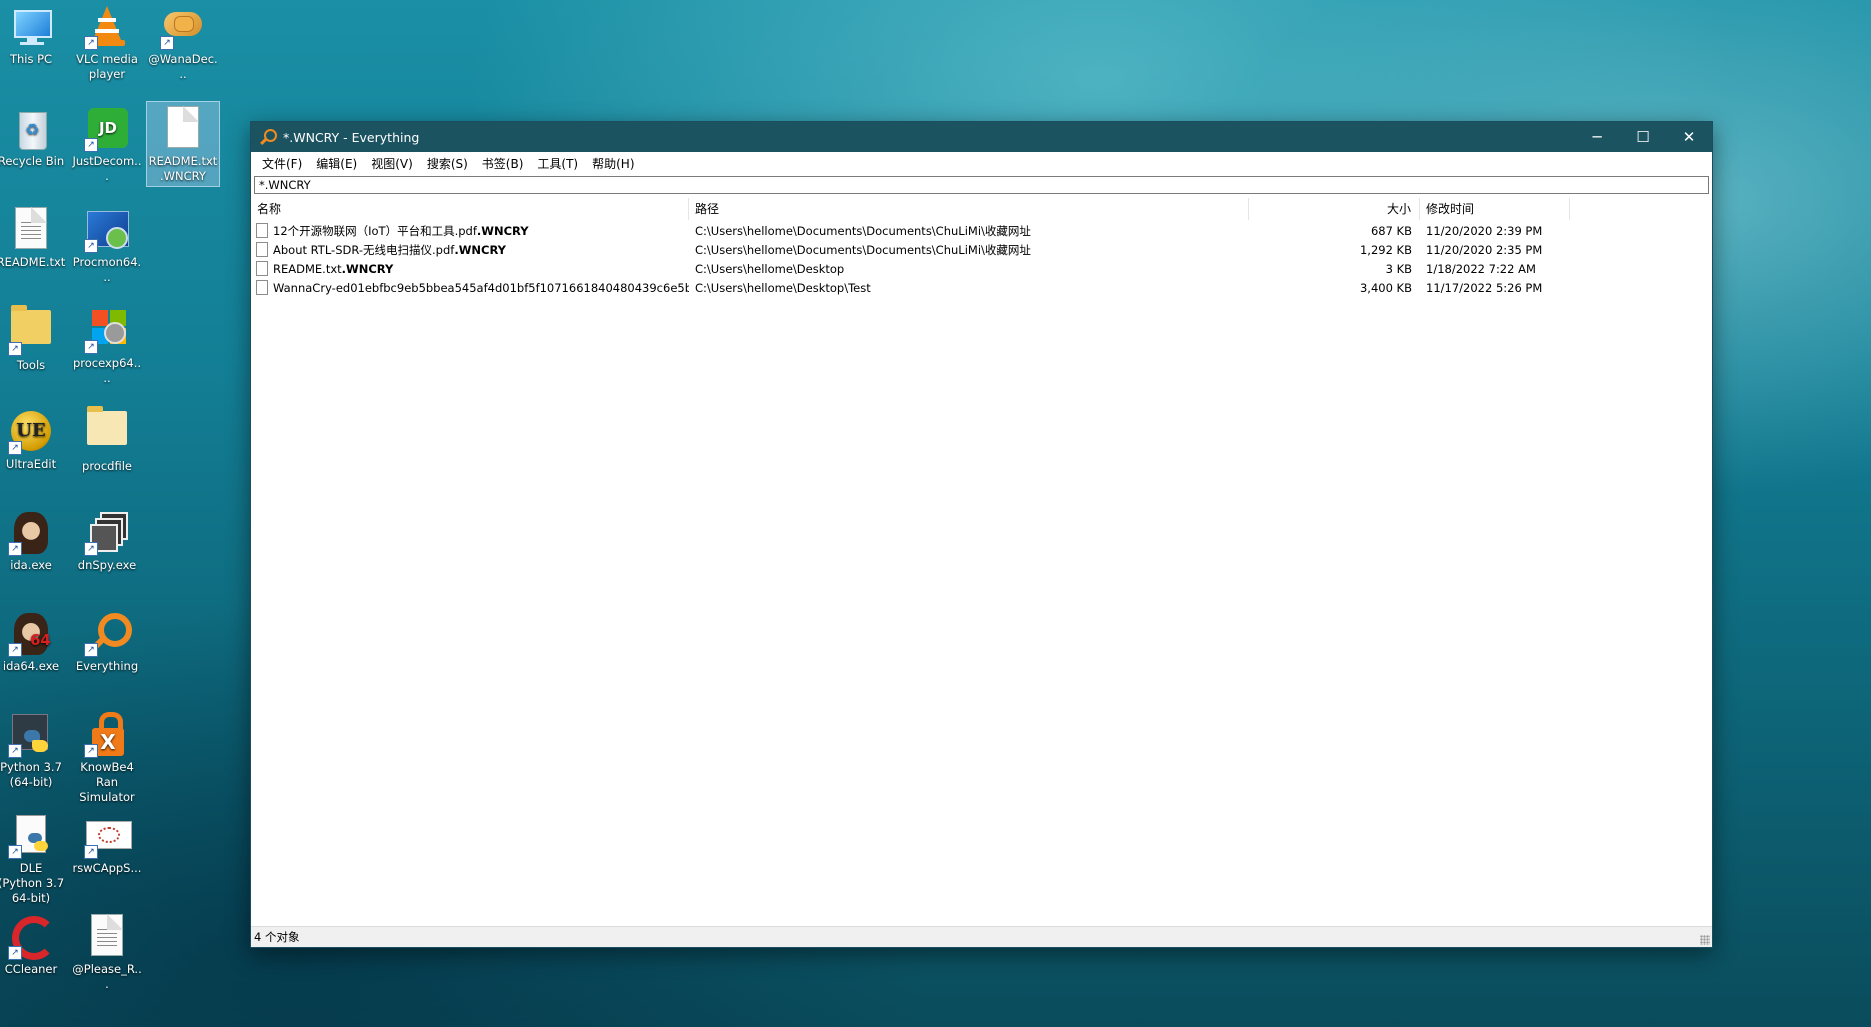  Describe the element at coordinates (557, 163) in the screenshot. I see `menu-tools: 工具(T)` at that location.